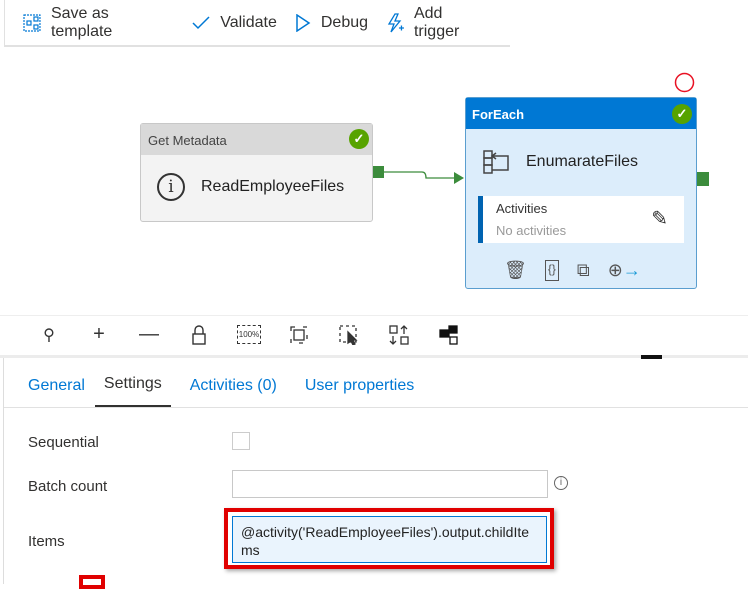  Describe the element at coordinates (515, 270) in the screenshot. I see `delete-icon: 🗑` at that location.